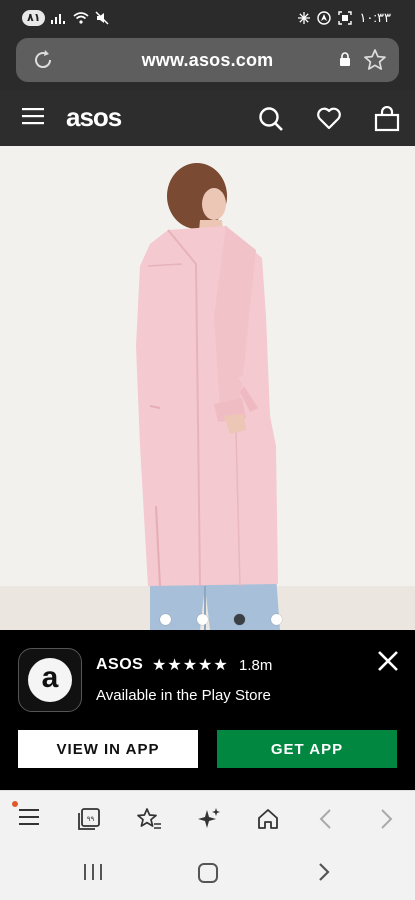 This screenshot has height=900, width=415. Describe the element at coordinates (326, 821) in the screenshot. I see `back-arrow-icon` at that location.